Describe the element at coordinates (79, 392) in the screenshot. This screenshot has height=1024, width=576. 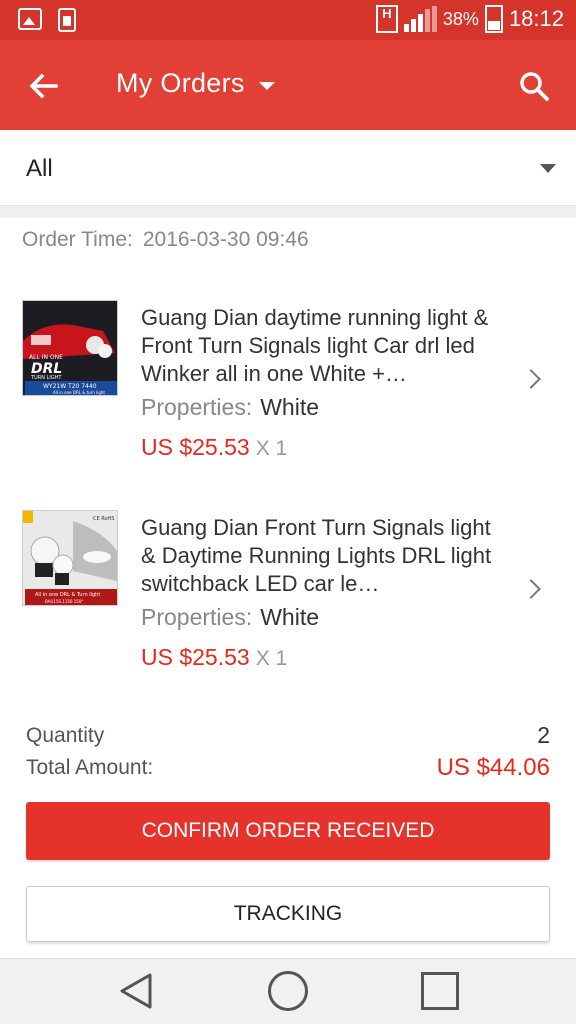
I see `thumb-note-text: All in one DRL & turn light` at that location.